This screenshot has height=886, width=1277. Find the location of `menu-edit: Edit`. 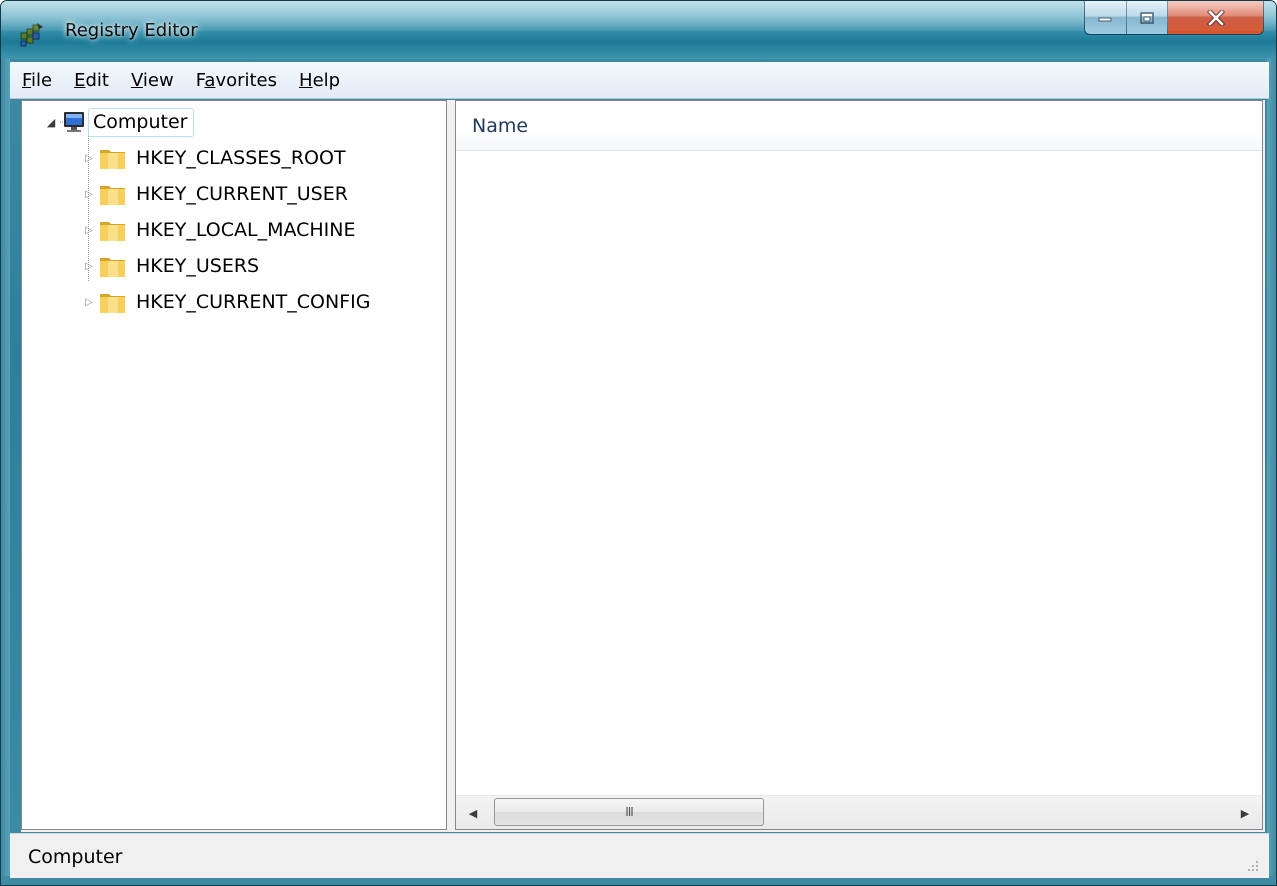

menu-edit: Edit is located at coordinates (91, 80).